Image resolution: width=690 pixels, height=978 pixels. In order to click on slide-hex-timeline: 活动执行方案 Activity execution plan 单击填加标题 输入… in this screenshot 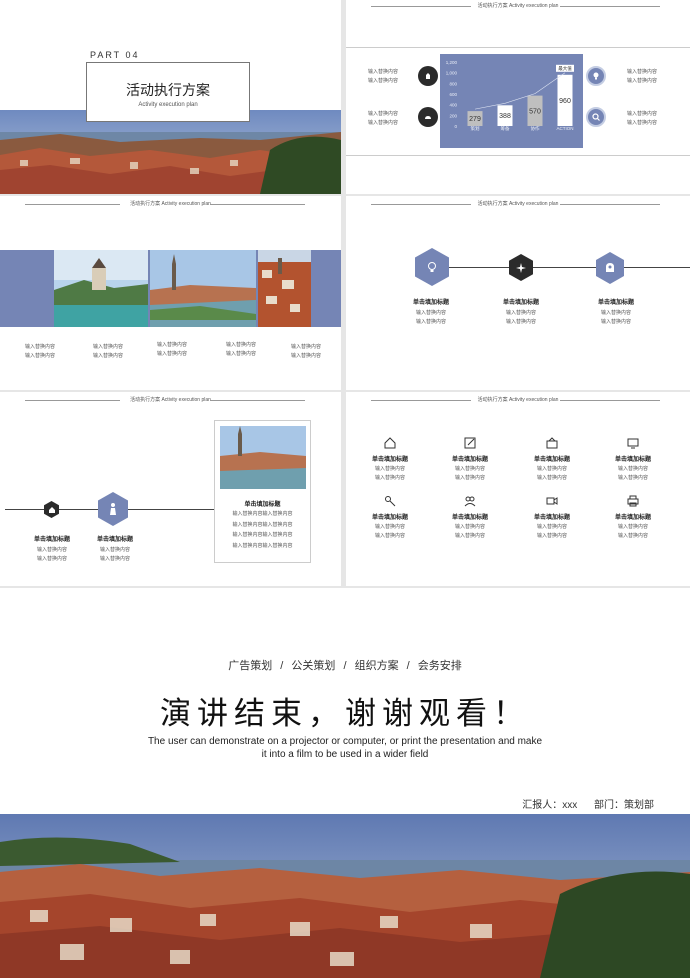, I will do `click(518, 293)`.